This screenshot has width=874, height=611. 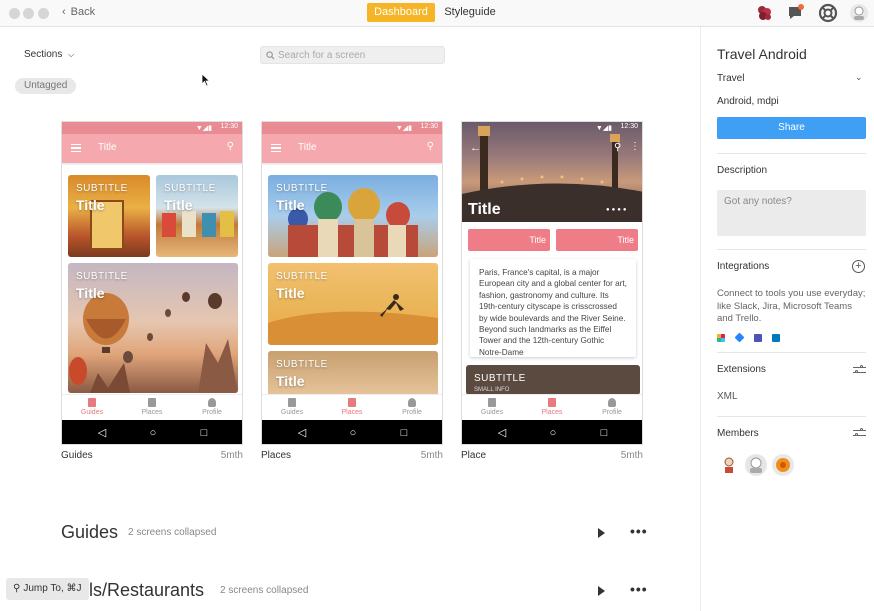 What do you see at coordinates (43, 54) in the screenshot?
I see `sections-label: Sections` at bounding box center [43, 54].